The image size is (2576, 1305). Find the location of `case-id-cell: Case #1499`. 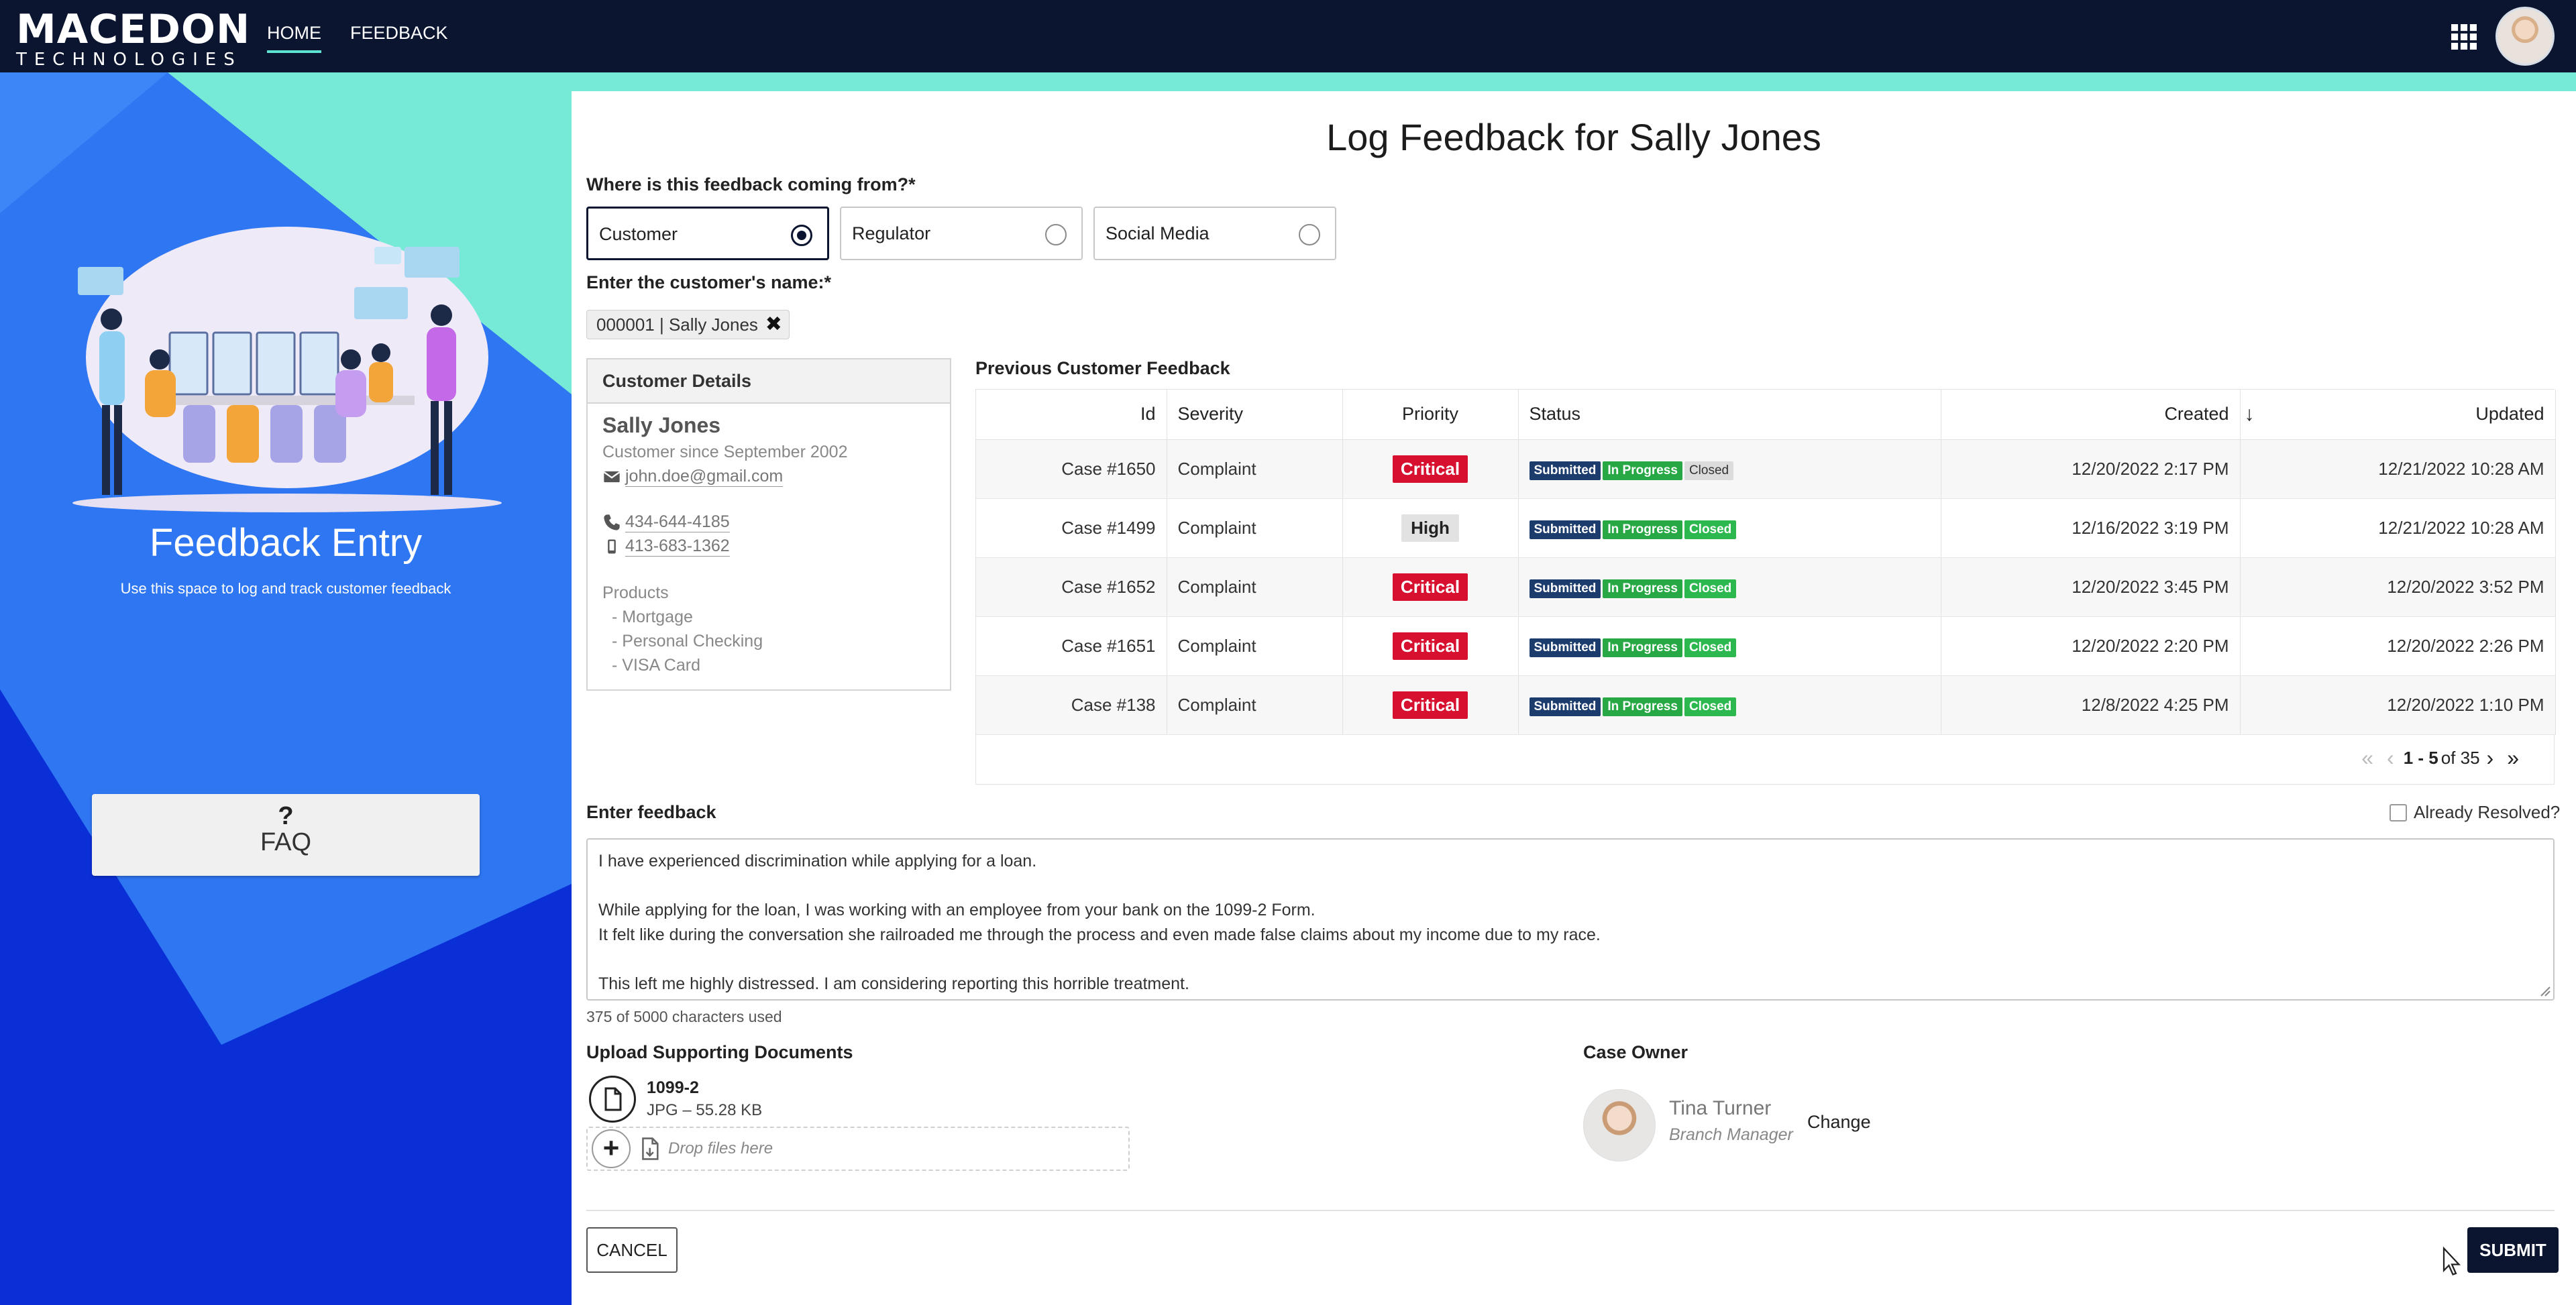

case-id-cell: Case #1499 is located at coordinates (1071, 528).